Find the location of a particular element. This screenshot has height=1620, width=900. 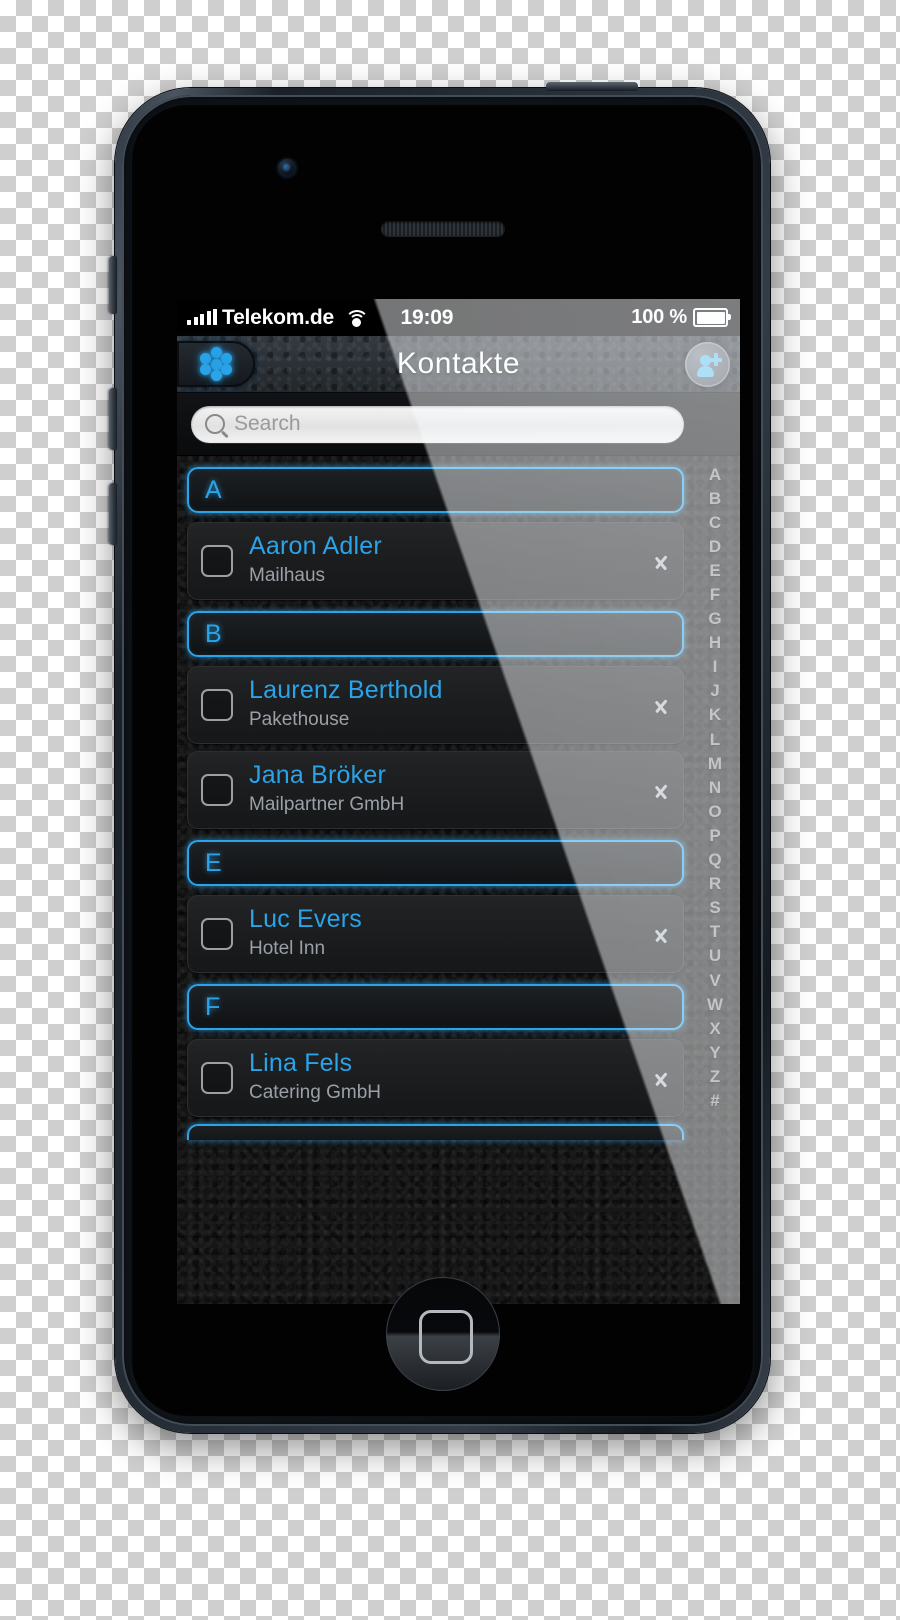

alpha-index-y: Y is located at coordinates (714, 1052).